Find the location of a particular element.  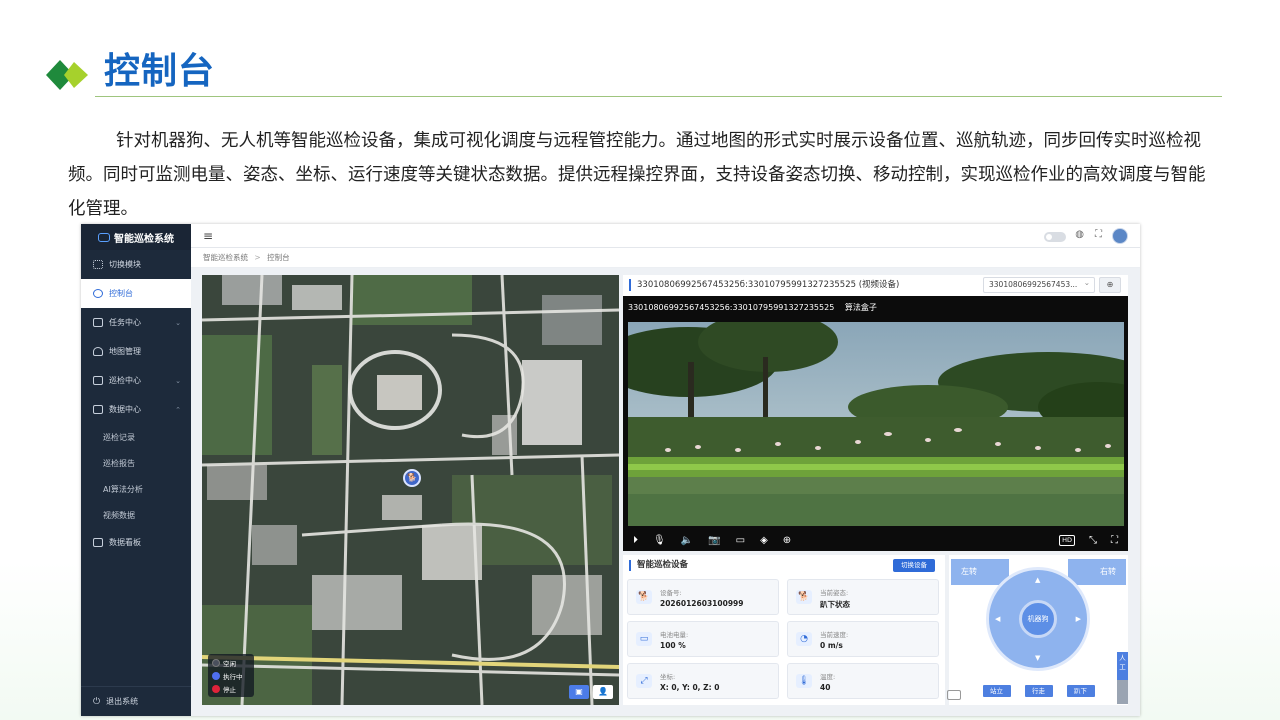

mute-icon: 🔈 is located at coordinates (687, 540).